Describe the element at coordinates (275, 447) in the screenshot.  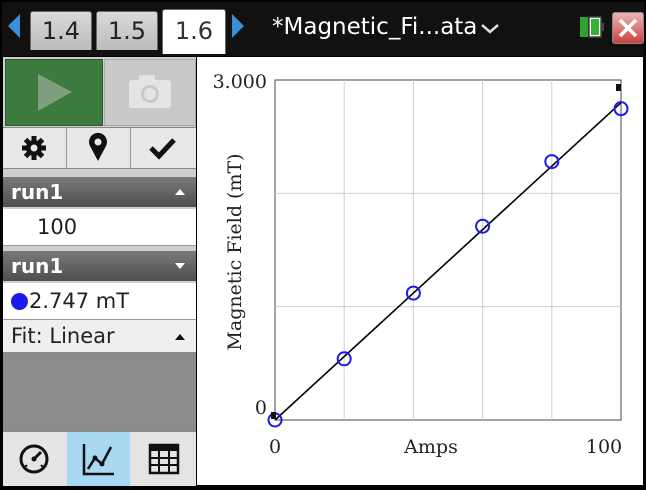
I see `x-tick-label: 0` at that location.